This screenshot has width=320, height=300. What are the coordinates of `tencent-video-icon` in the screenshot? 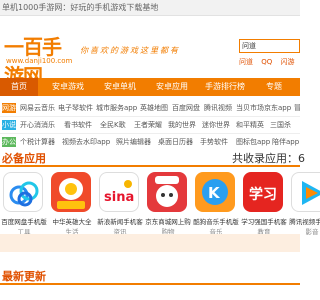 It's located at (305, 192).